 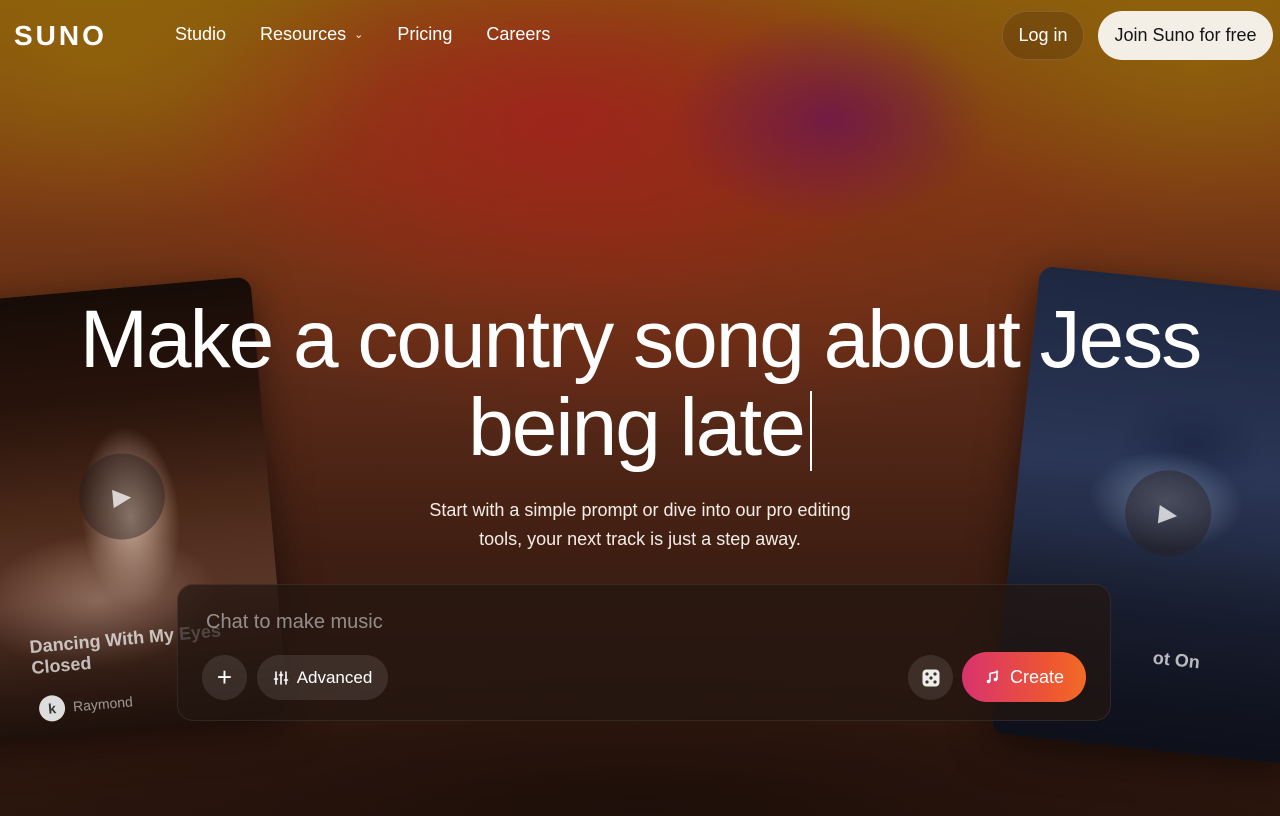 I want to click on nav-link-studio: Studio, so click(x=200, y=34).